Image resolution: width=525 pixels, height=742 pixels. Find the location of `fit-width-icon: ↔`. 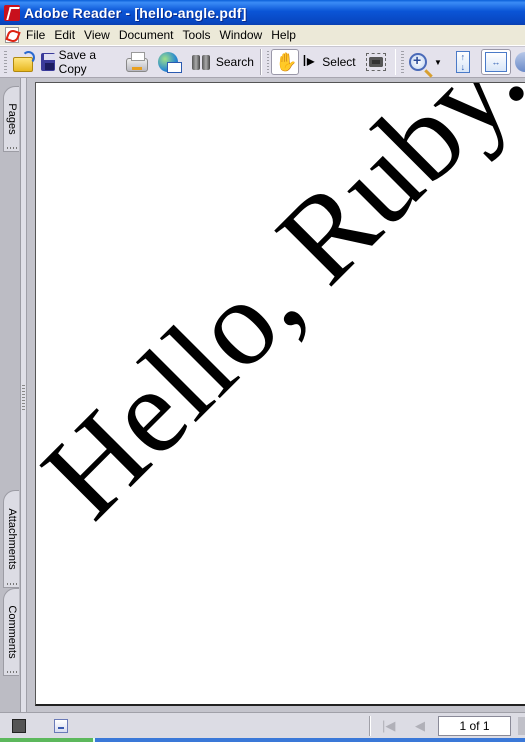

fit-width-icon: ↔ is located at coordinates (495, 62).